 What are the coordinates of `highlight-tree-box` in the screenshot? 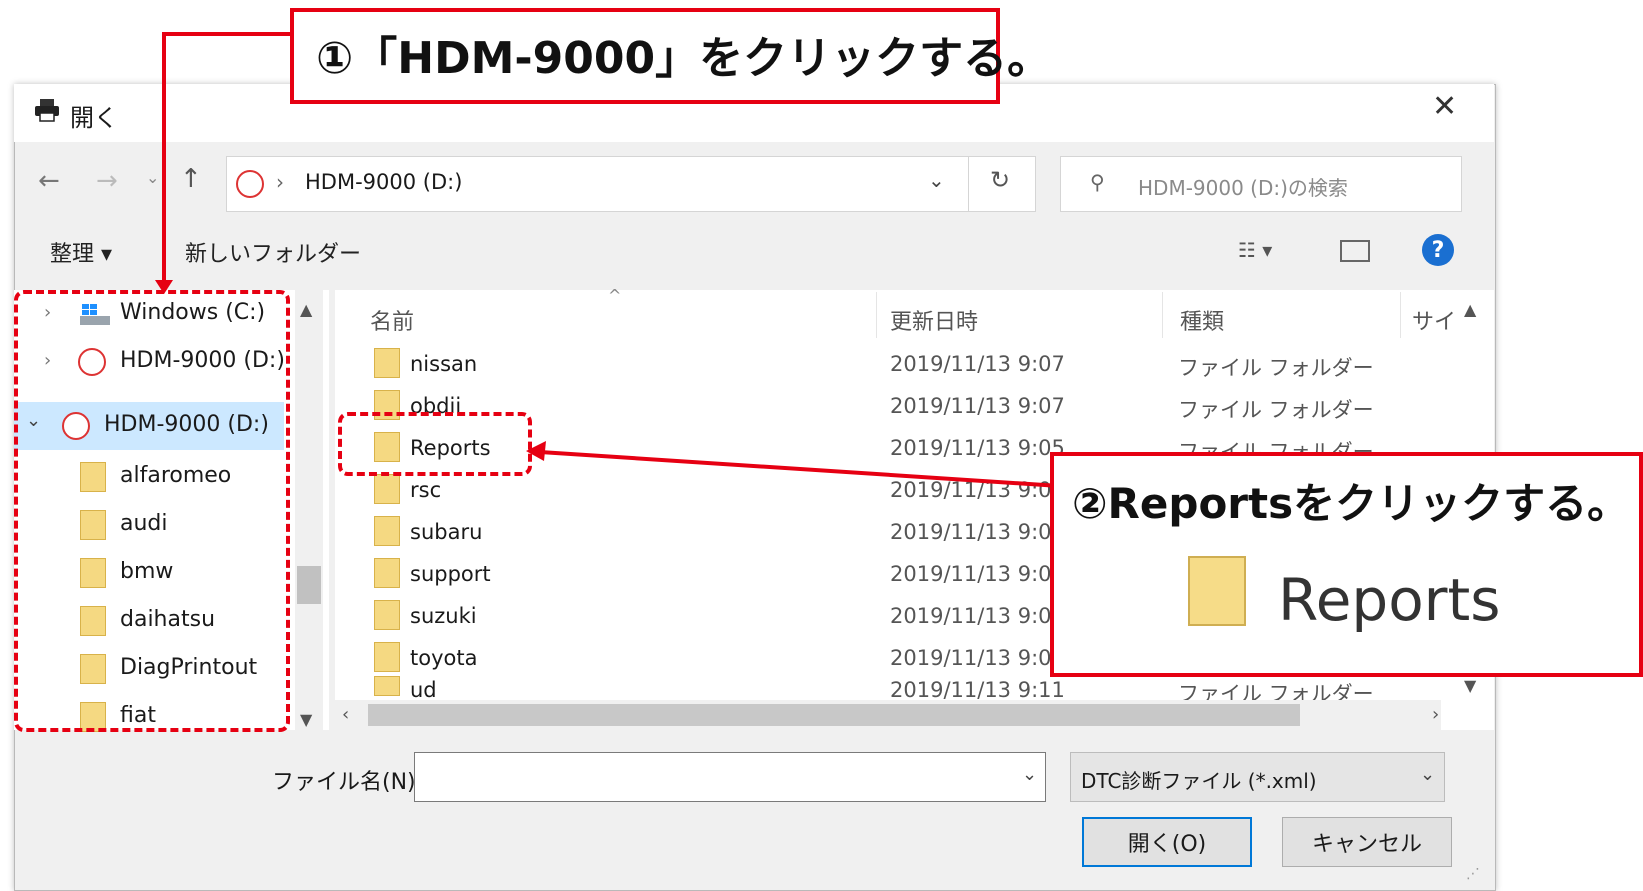 It's located at (152, 511).